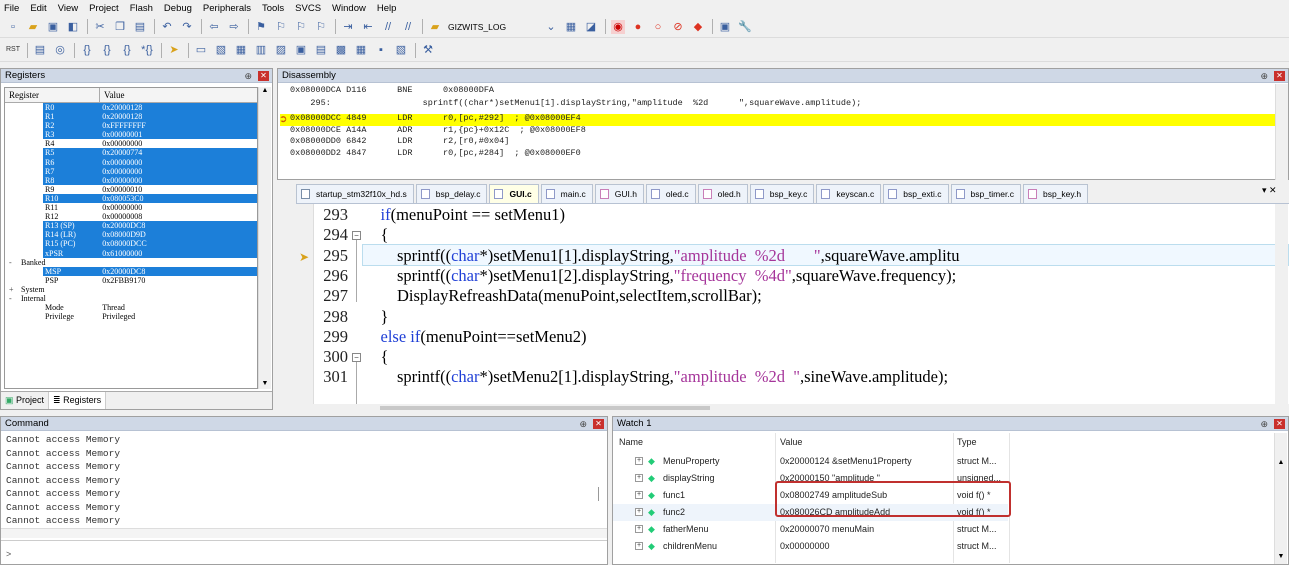 This screenshot has width=1289, height=565. I want to click on code-line: if(menuPoint == setMenu1), so click(465, 215).